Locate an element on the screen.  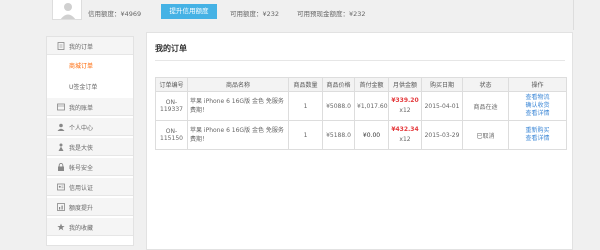
hero-icon is located at coordinates (61, 147).